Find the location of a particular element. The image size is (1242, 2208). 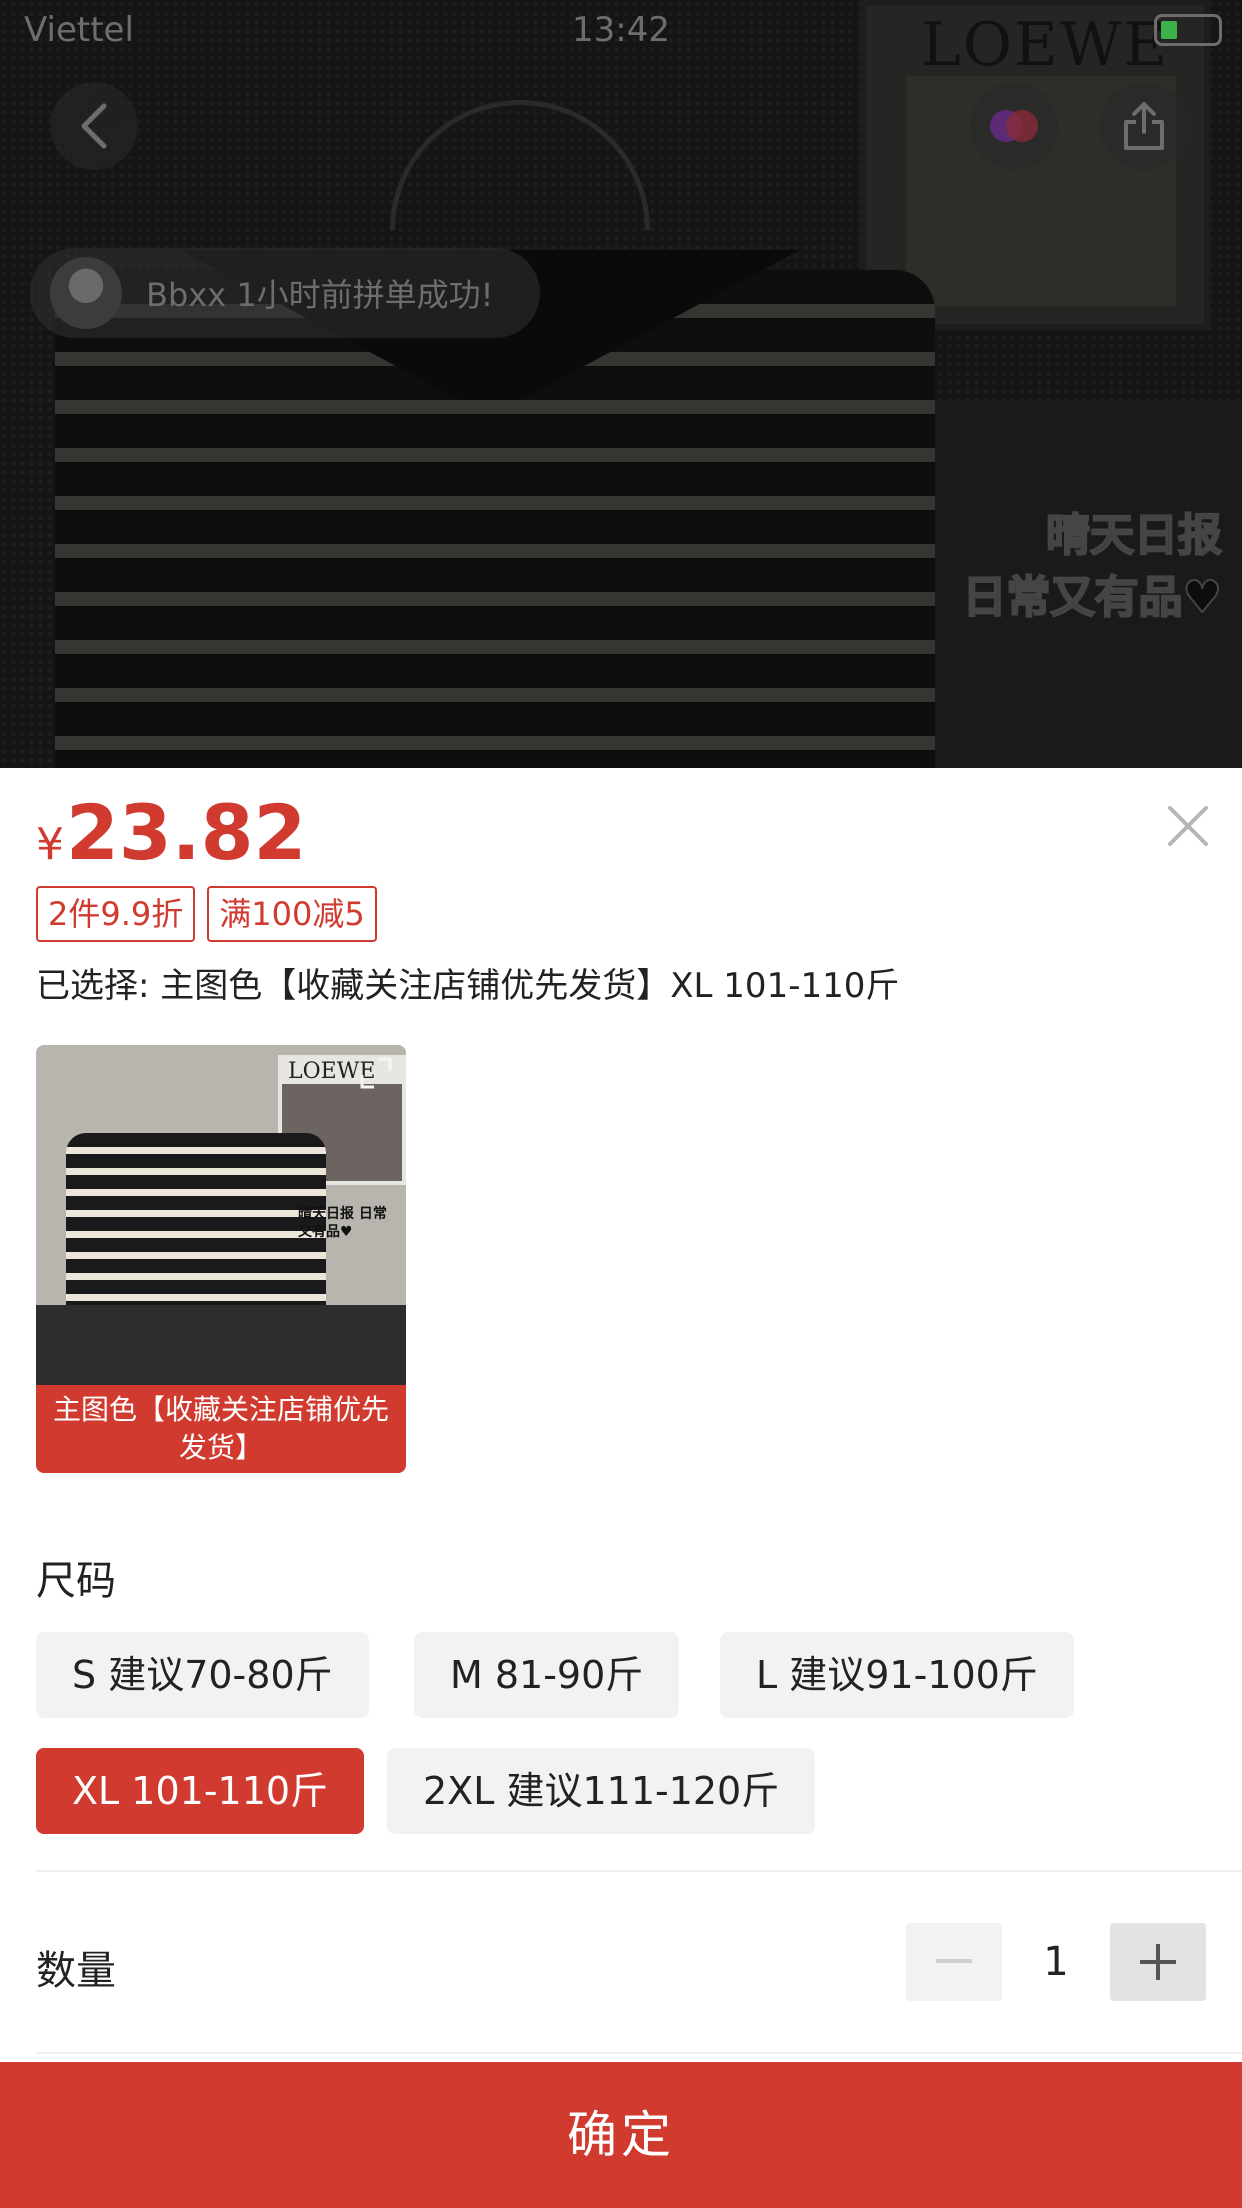

price: ¥ 23.82 is located at coordinates (171, 832).